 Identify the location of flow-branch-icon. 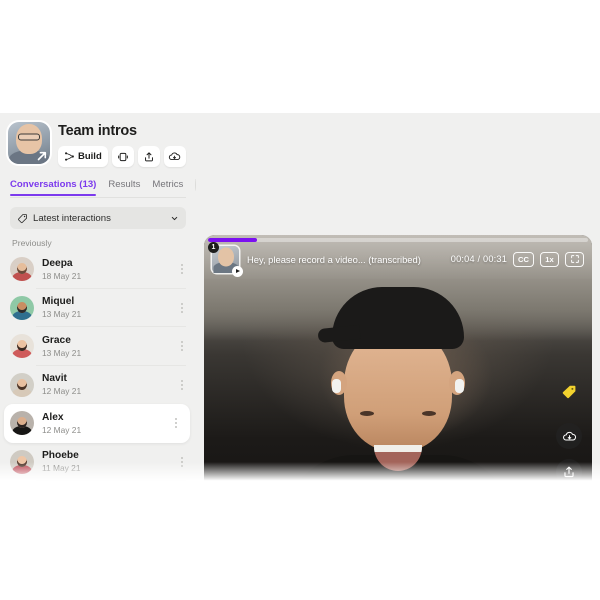
(69, 156).